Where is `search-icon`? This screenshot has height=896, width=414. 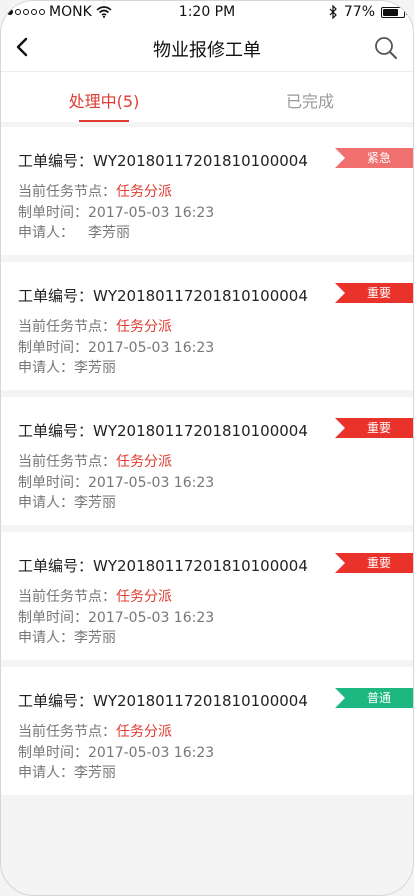
search-icon is located at coordinates (386, 48).